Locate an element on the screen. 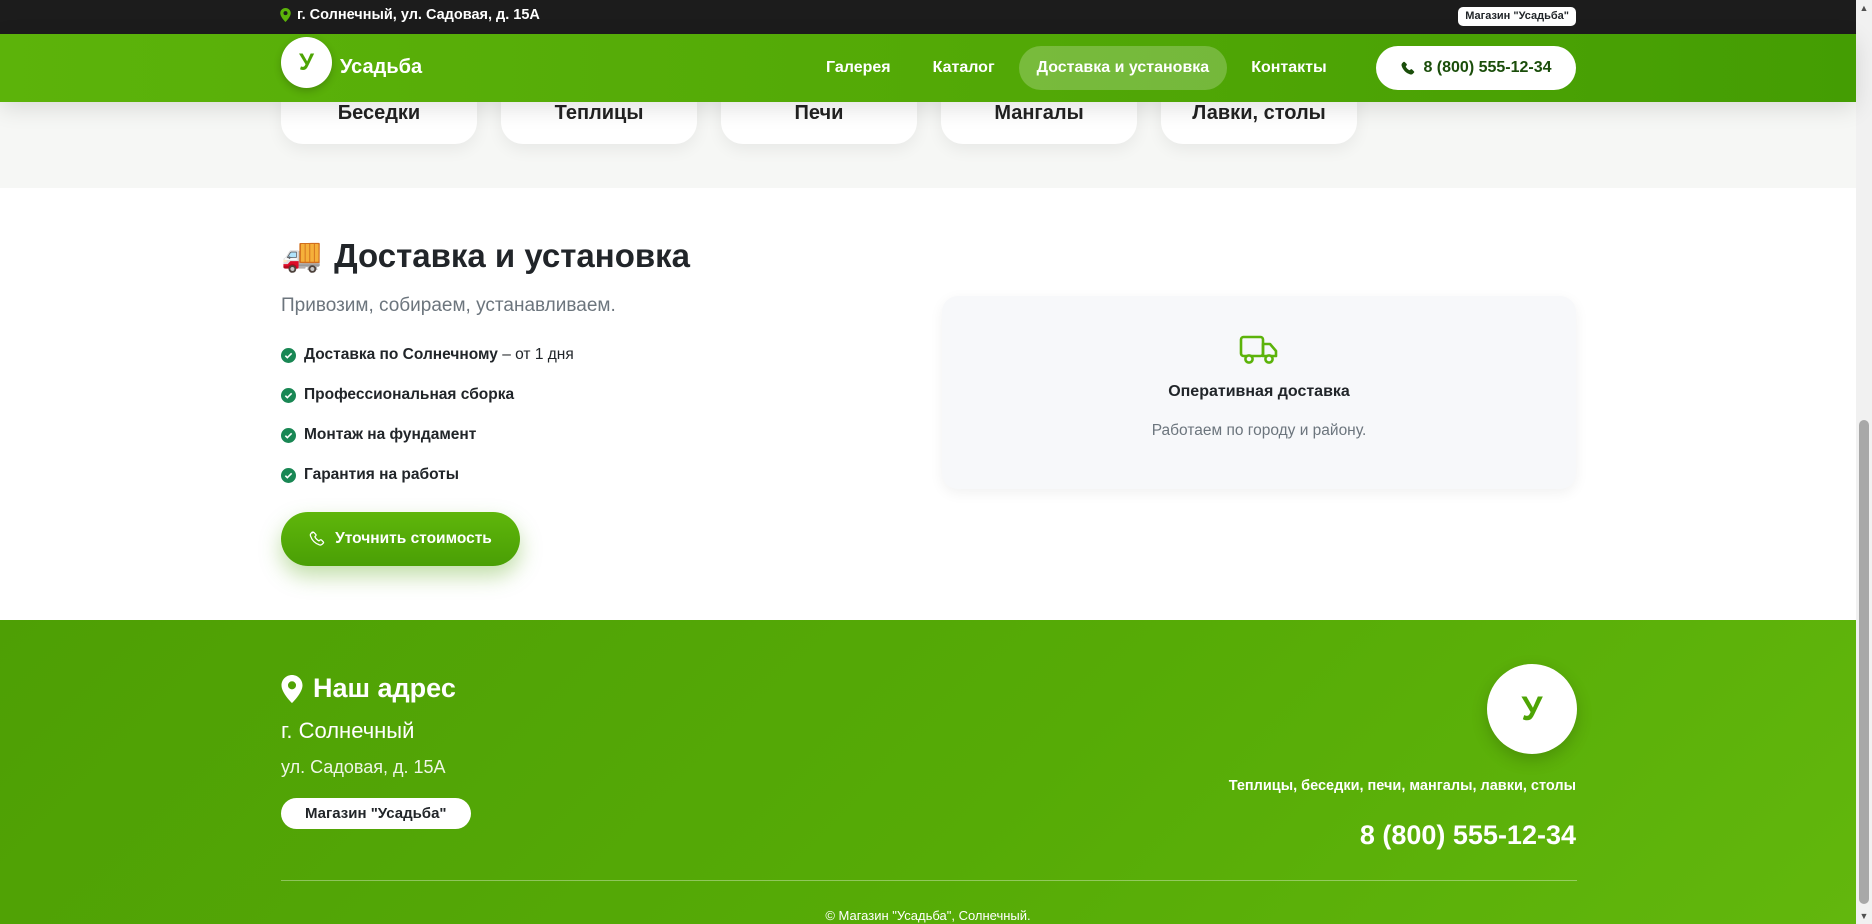  footer-divider is located at coordinates (929, 880).